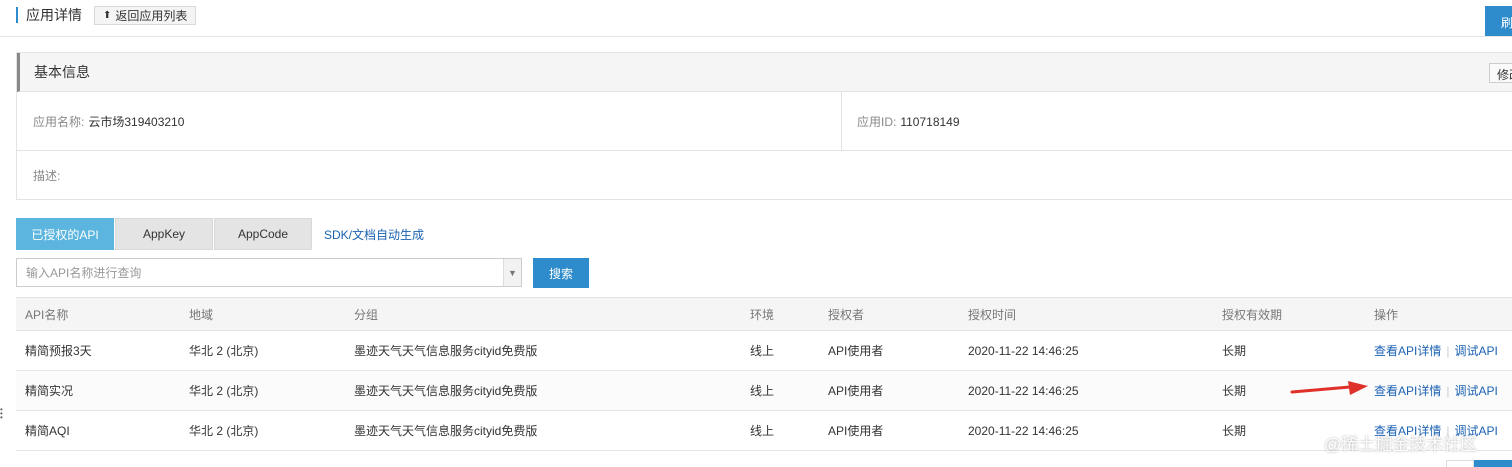  I want to click on basic-info-row: 应用名称: 云市场319403210 应用ID: 110718149, so click(764, 121).